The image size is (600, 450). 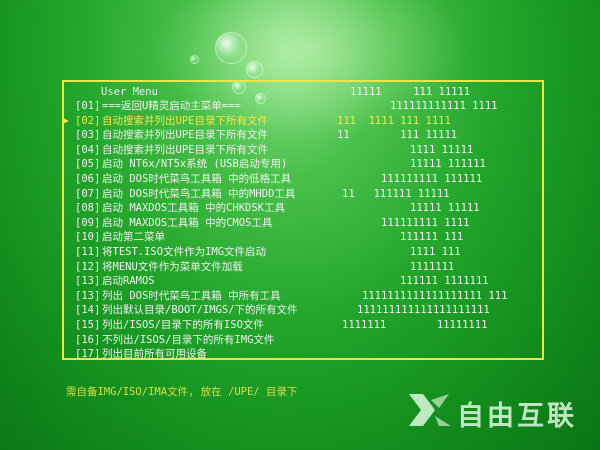 I want to click on menu-item-filler: 11111 111111, so click(x=448, y=164).